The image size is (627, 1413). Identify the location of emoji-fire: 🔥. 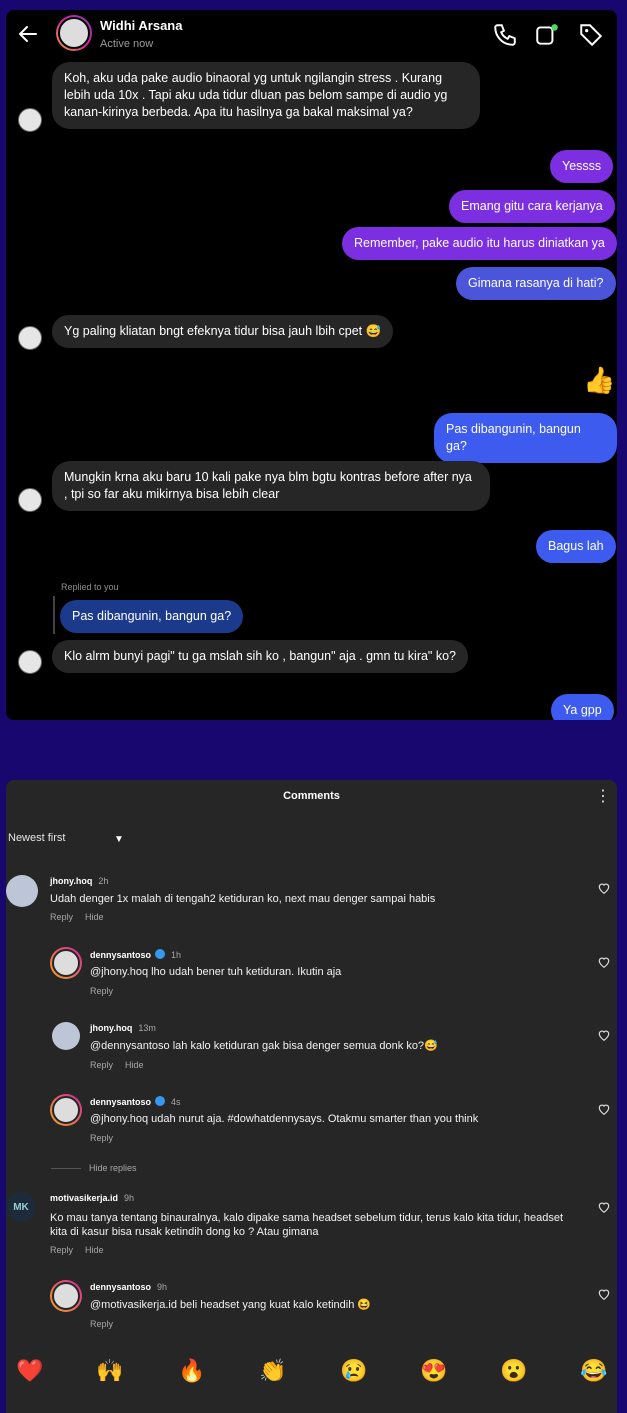
(191, 1371).